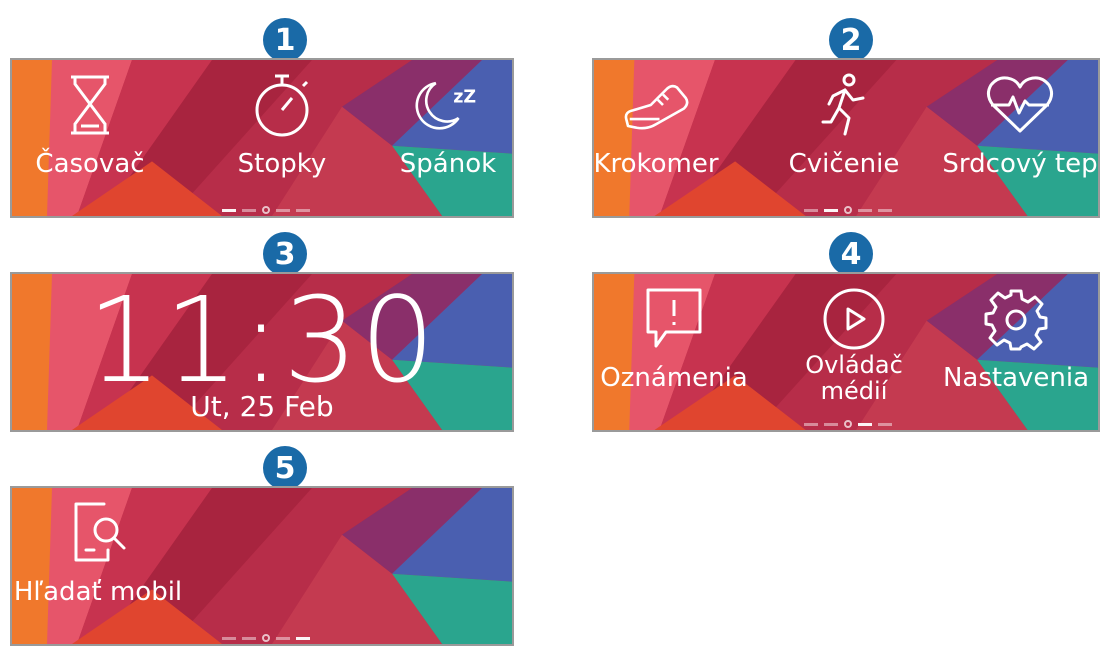 The height and width of the screenshot is (646, 1108). I want to click on shoe-icon, so click(656, 105).